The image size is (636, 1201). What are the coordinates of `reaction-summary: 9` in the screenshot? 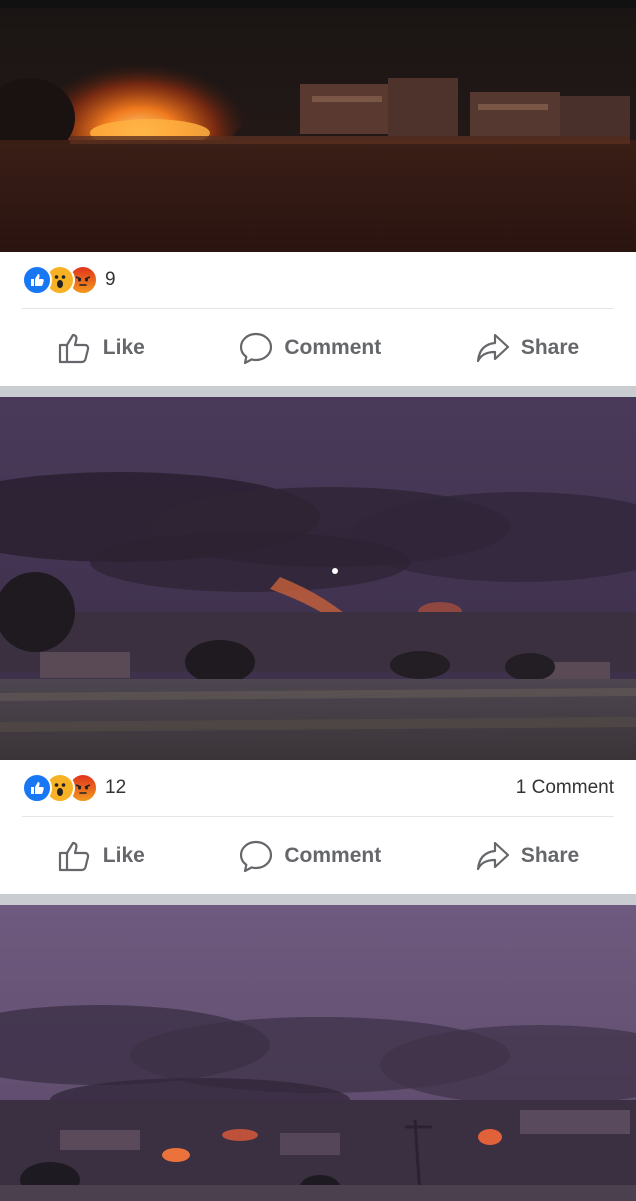 It's located at (69, 280).